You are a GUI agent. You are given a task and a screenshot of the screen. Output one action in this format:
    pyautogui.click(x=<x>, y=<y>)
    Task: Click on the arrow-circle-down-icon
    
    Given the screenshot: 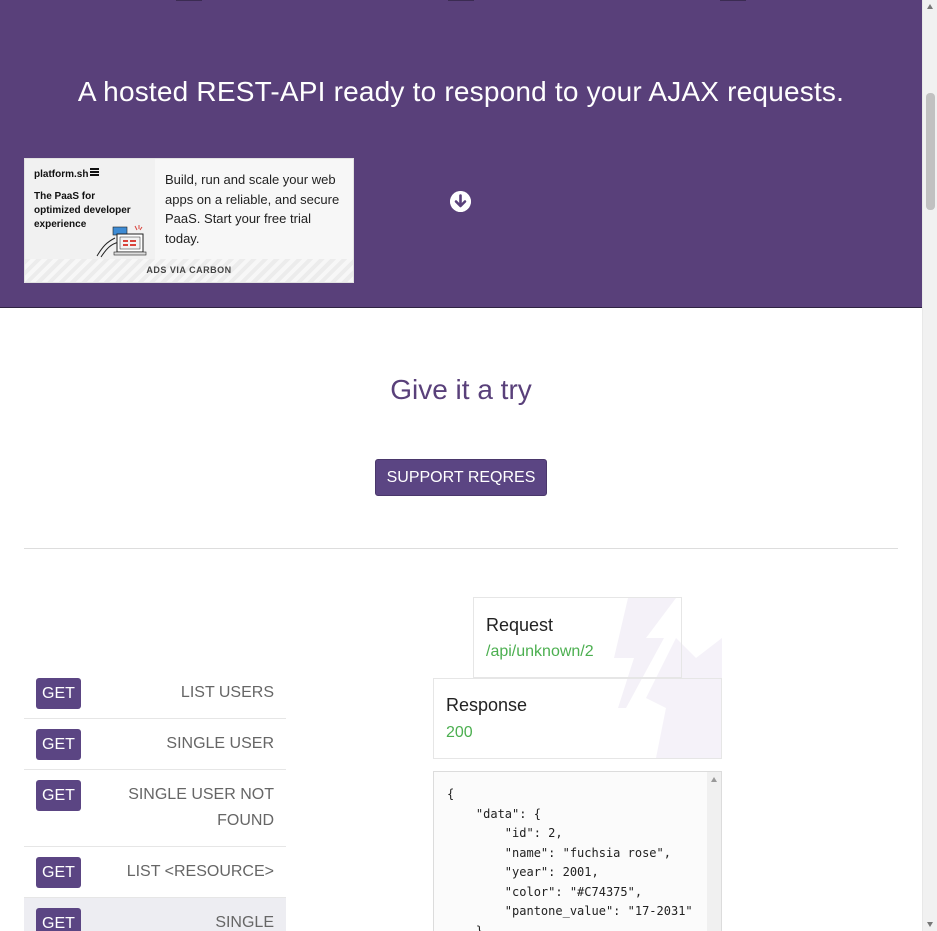 What is the action you would take?
    pyautogui.click(x=460, y=201)
    